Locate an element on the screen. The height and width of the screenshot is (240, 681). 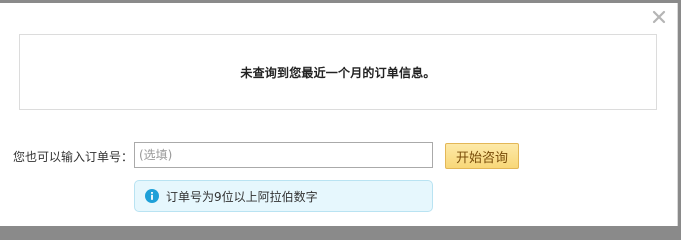
notice-text: 未查询到您最近一个月的订单信息。 is located at coordinates (338, 72).